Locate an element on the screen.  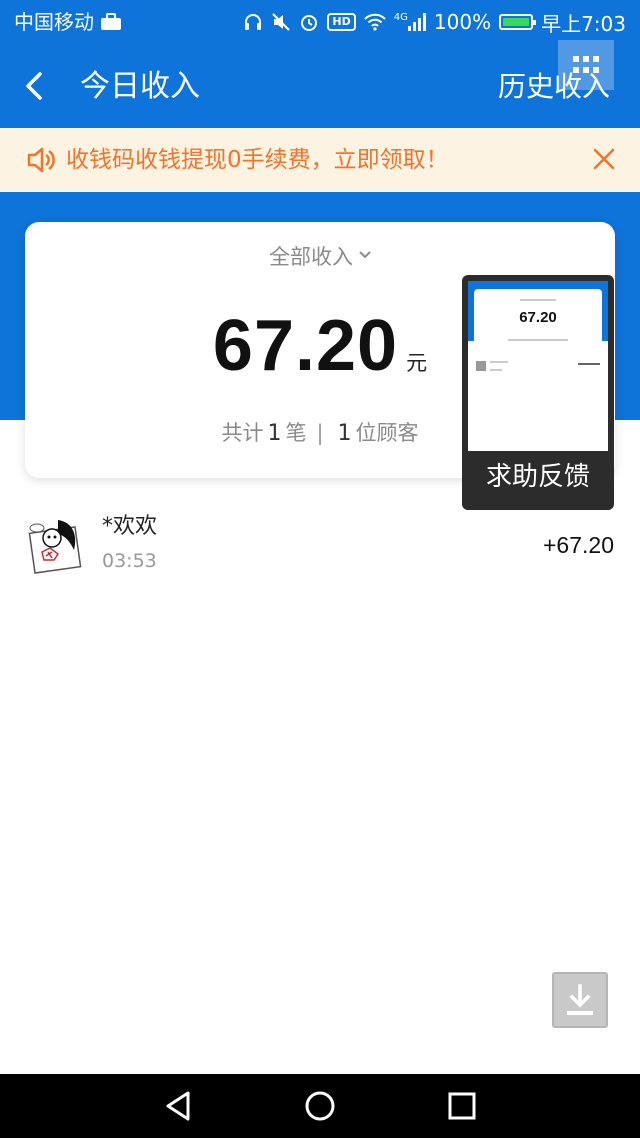
home-circle-icon is located at coordinates (320, 1106).